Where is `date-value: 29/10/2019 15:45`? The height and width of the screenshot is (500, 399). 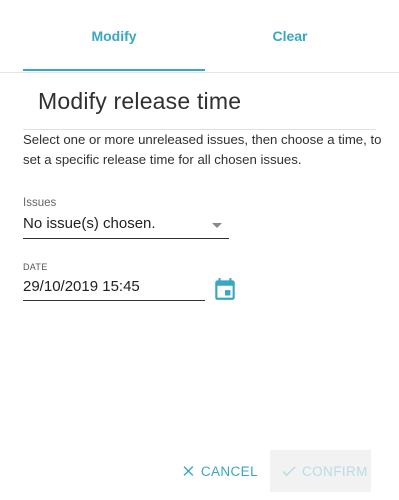 date-value: 29/10/2019 15:45 is located at coordinates (81, 286).